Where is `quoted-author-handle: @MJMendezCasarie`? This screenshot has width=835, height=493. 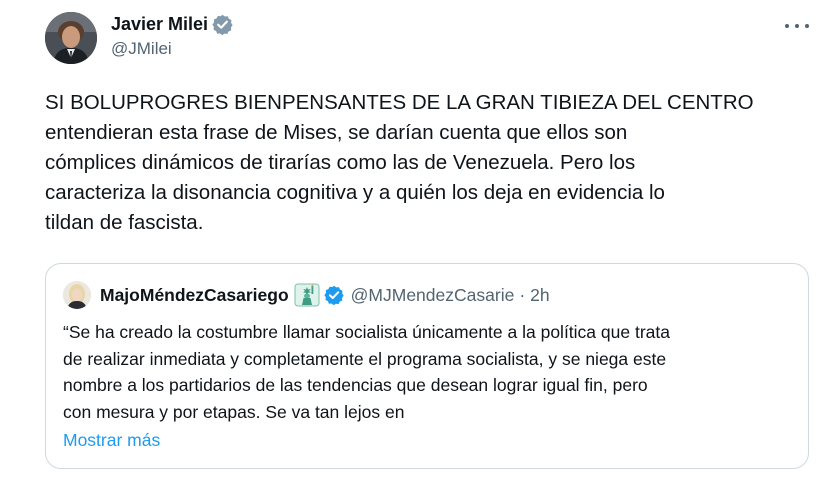
quoted-author-handle: @MJMendezCasarie is located at coordinates (433, 295).